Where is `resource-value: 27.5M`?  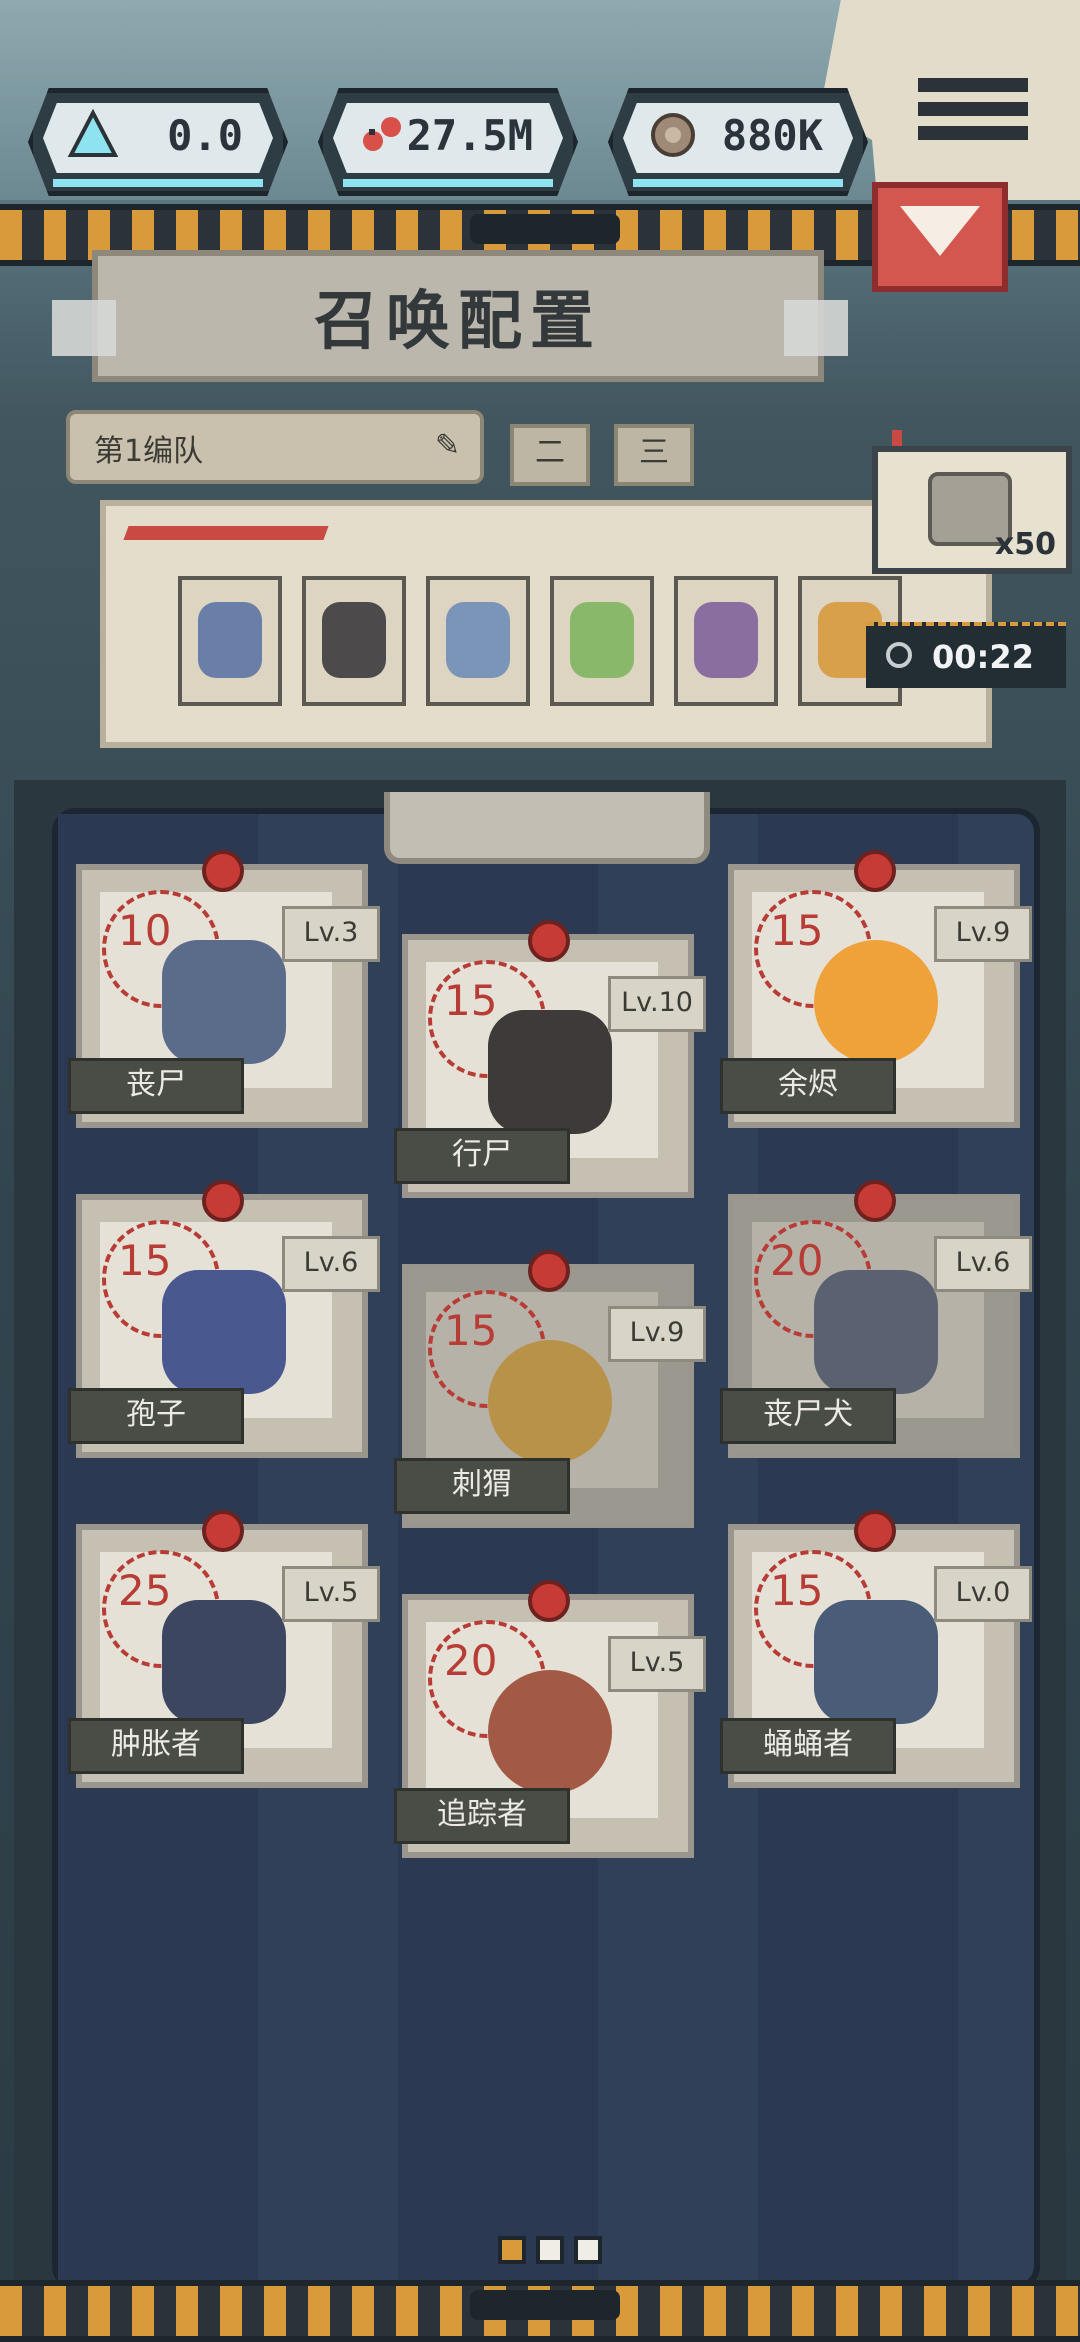
resource-value: 27.5M is located at coordinates (469, 135).